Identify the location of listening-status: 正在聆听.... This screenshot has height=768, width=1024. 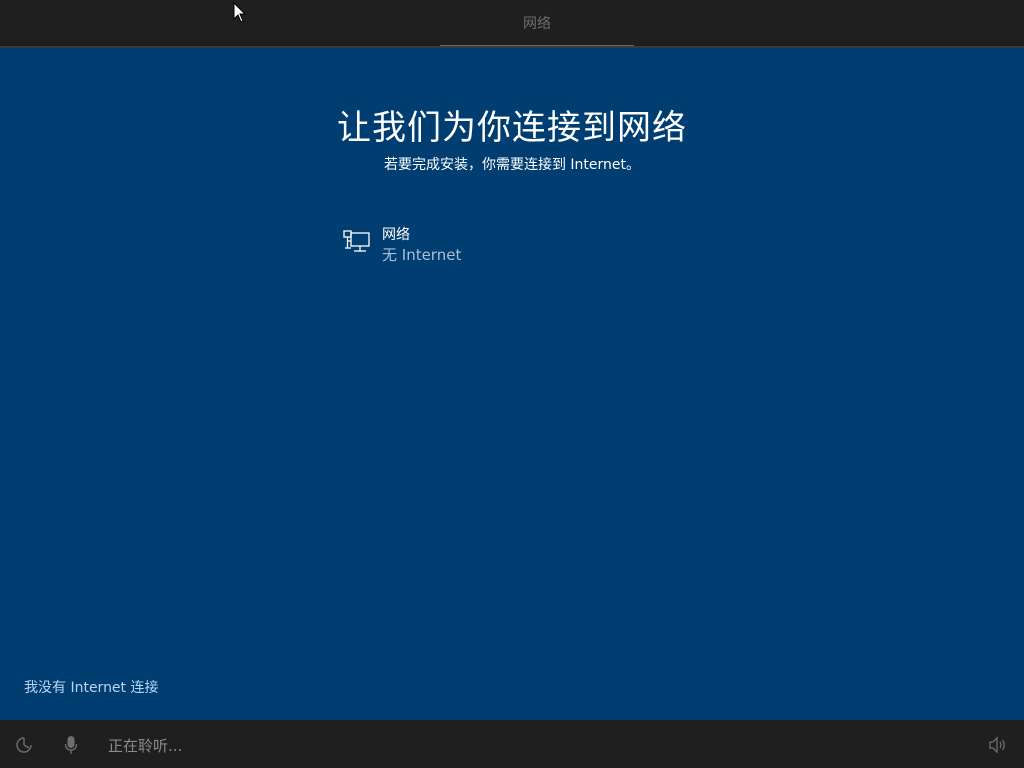
(145, 746).